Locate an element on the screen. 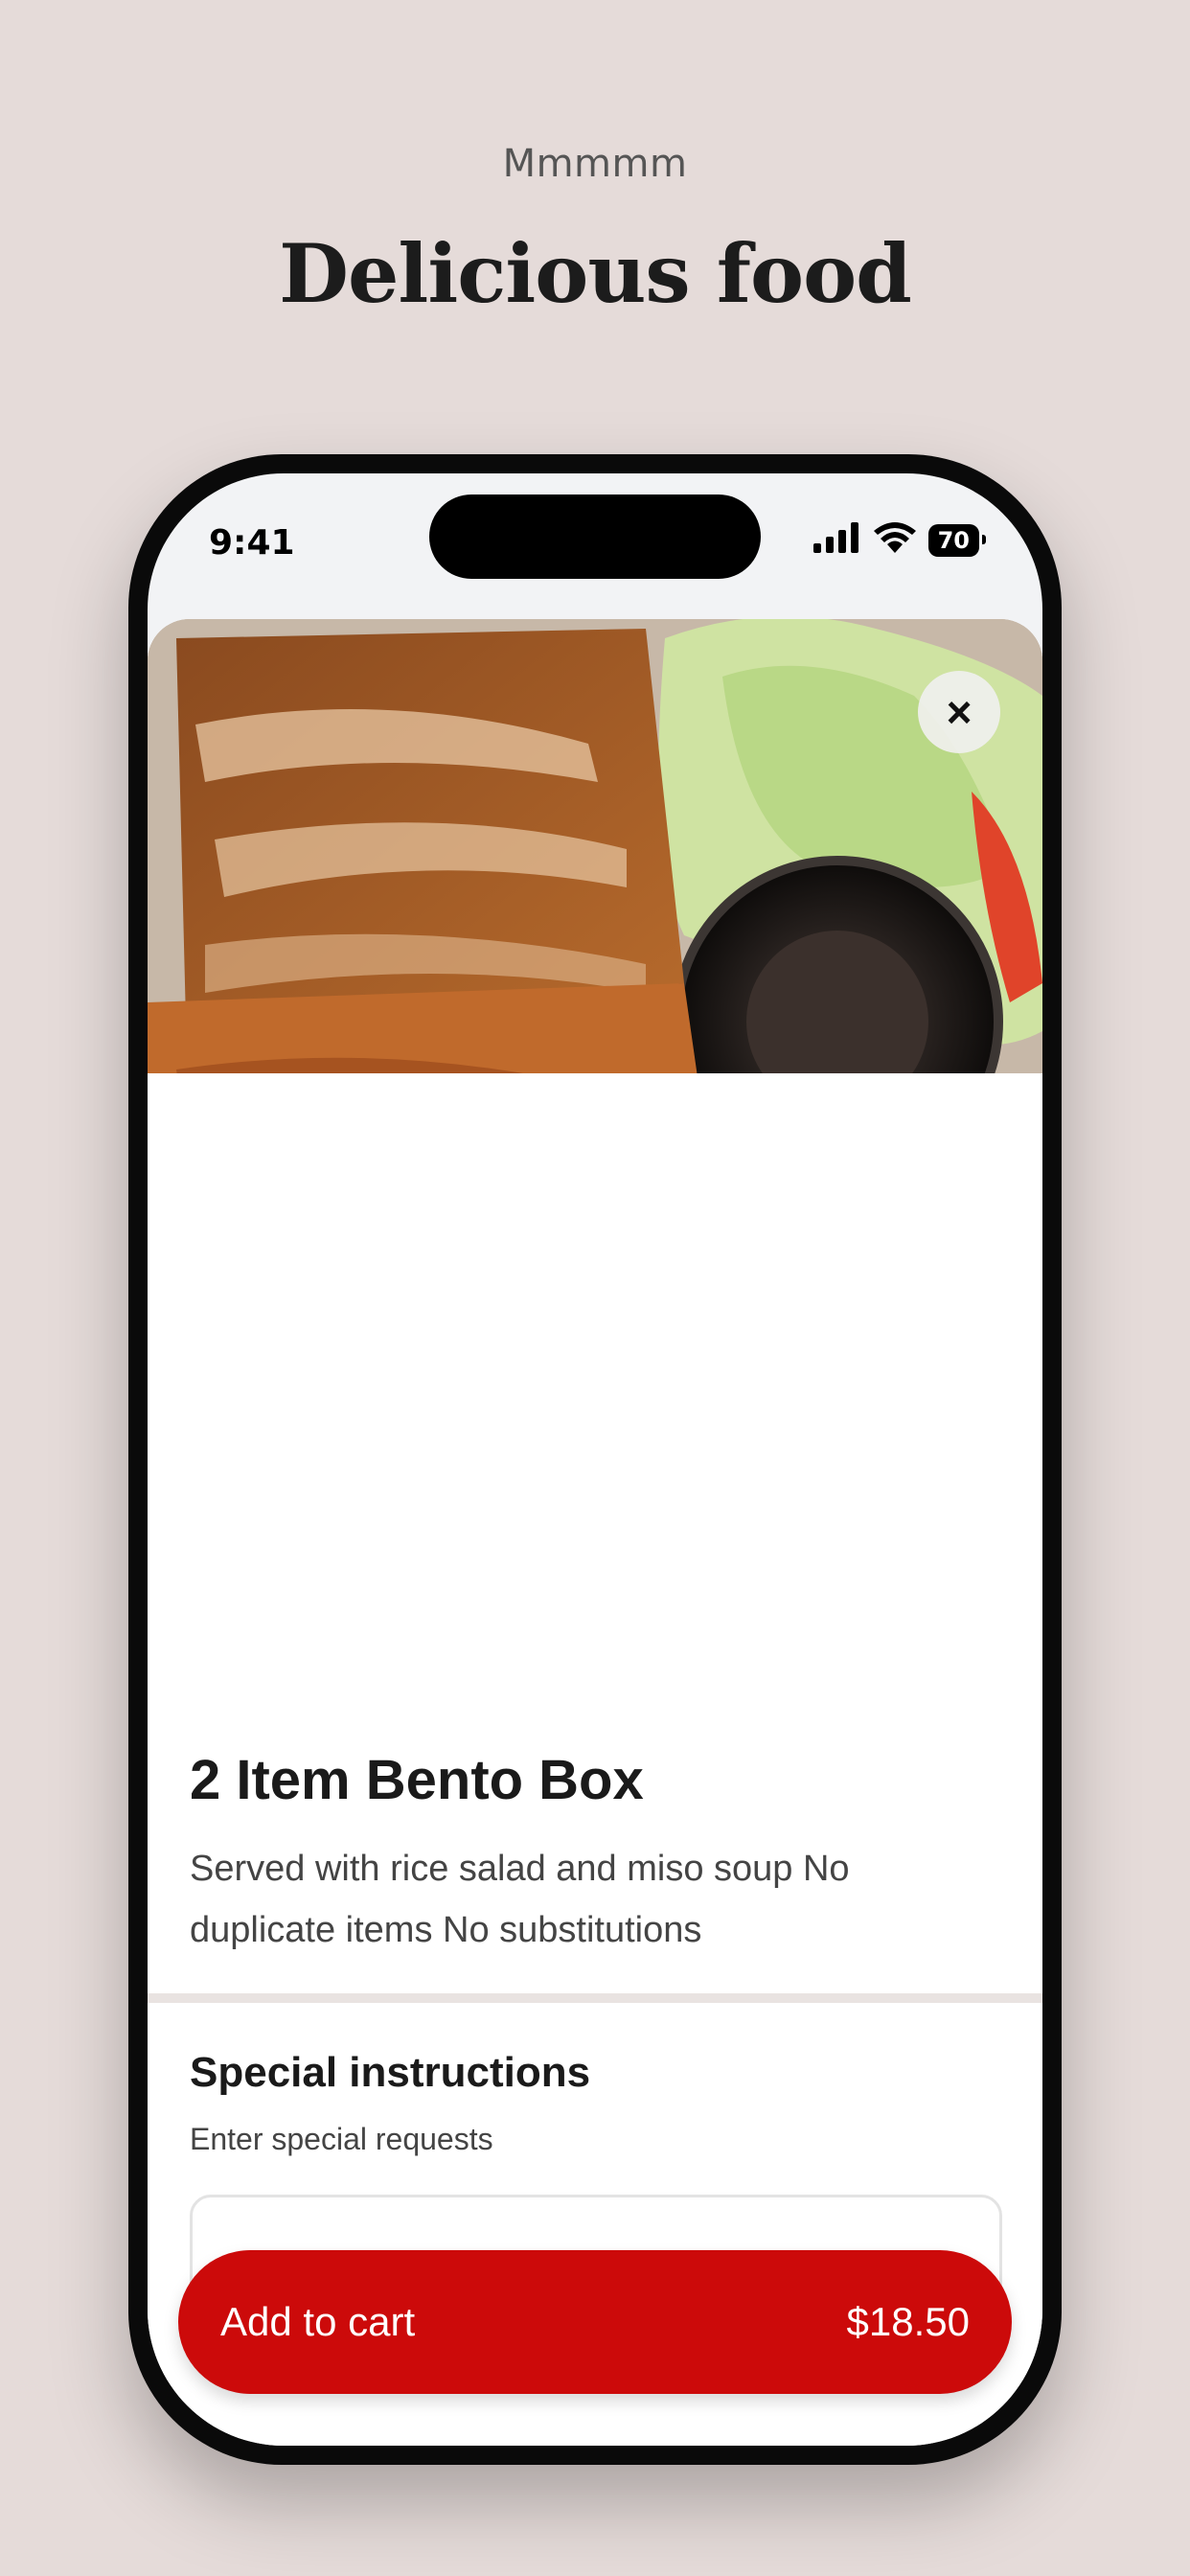  status-icons: 70 is located at coordinates (900, 540).